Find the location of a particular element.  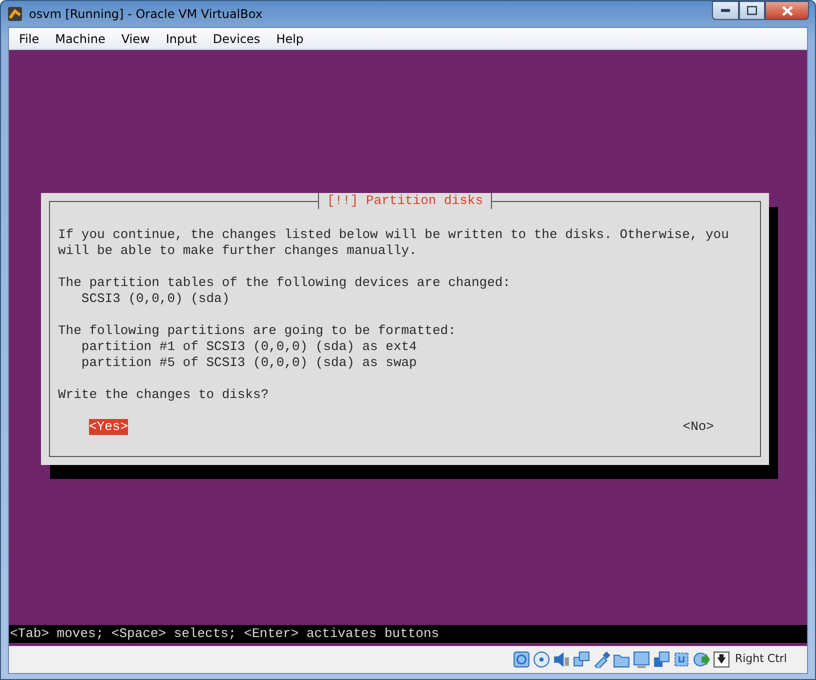

menu-item: Devices is located at coordinates (236, 39).